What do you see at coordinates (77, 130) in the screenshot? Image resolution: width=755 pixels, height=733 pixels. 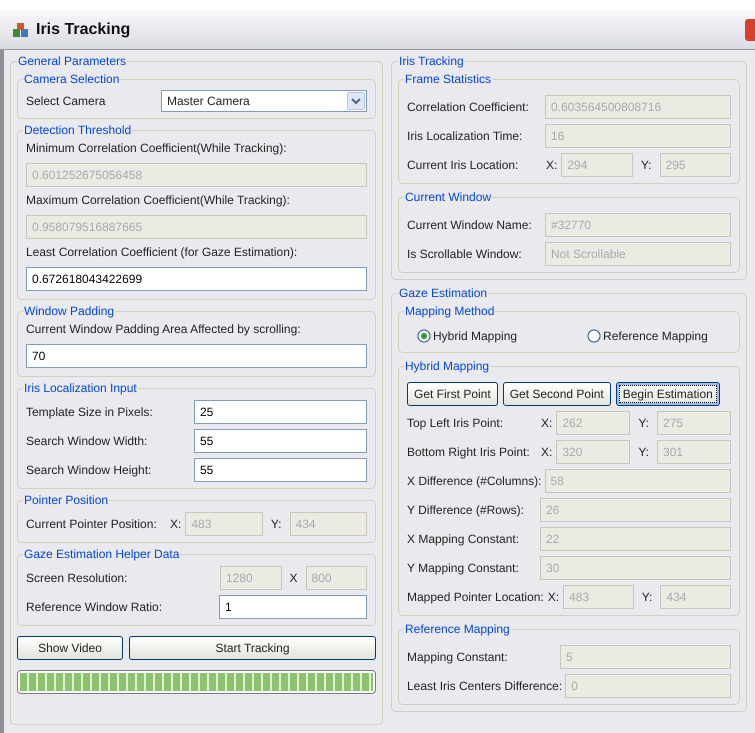 I see `group-title: Detection Threshold` at bounding box center [77, 130].